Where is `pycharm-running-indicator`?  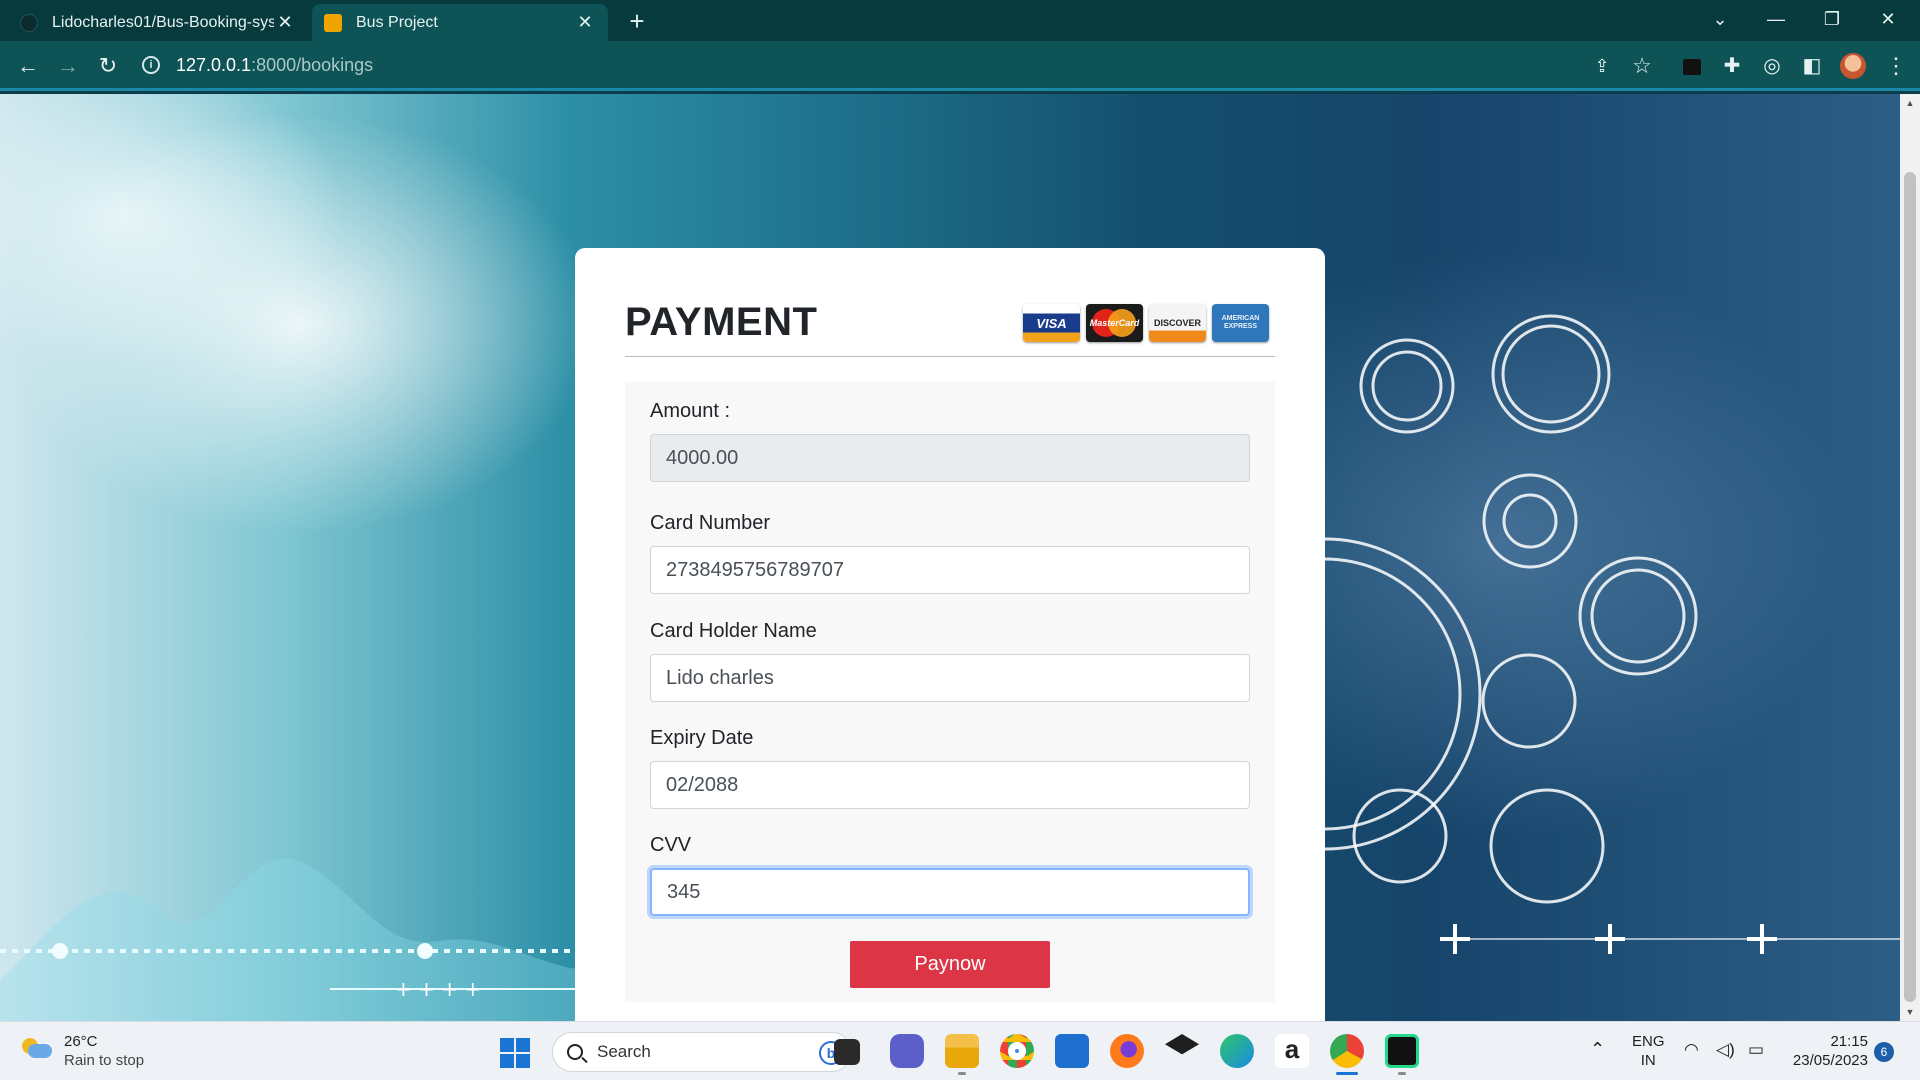
pycharm-running-indicator is located at coordinates (1402, 1073).